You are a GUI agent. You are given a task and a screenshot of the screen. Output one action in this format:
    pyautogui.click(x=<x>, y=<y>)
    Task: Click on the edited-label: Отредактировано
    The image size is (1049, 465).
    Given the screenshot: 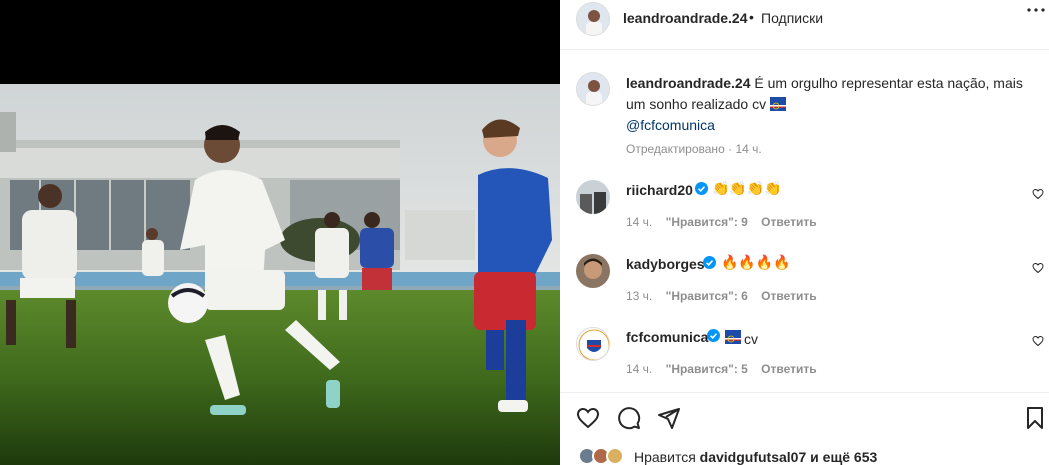 What is the action you would take?
    pyautogui.click(x=675, y=149)
    